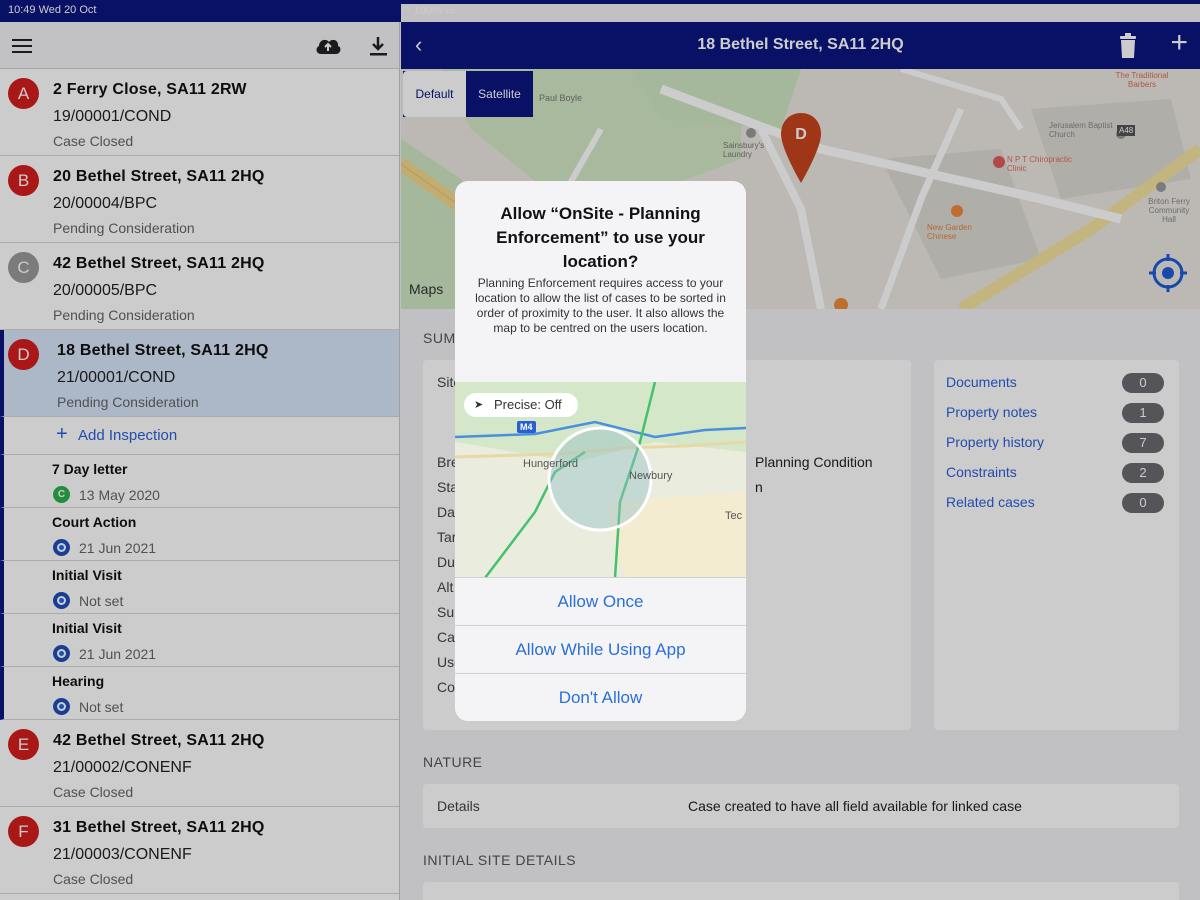  Describe the element at coordinates (526, 427) in the screenshot. I see `alert-map-label-m4: M4` at that location.